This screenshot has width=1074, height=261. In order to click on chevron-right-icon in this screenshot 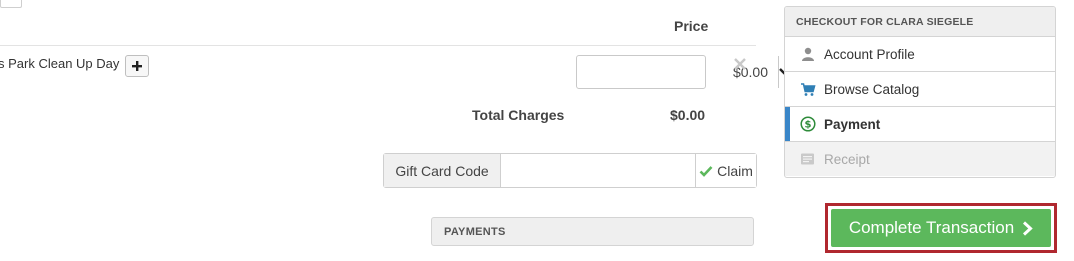, I will do `click(1028, 228)`.